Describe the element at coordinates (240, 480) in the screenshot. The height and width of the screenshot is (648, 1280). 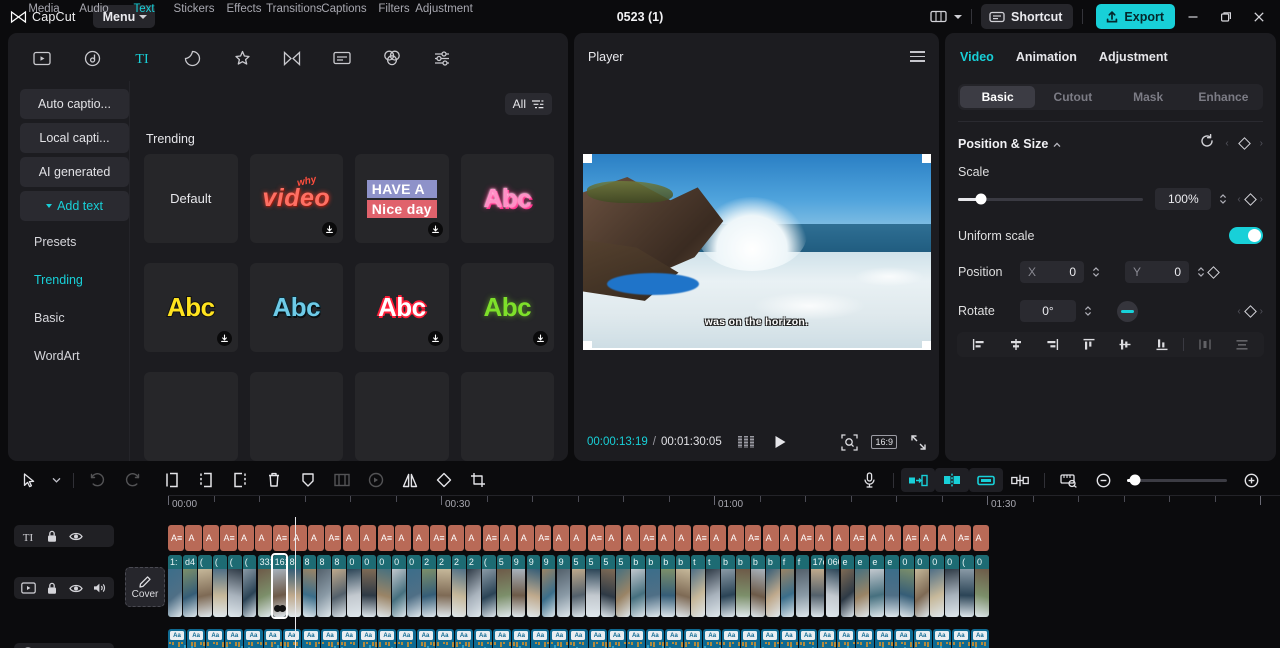
I see `split-right-icon` at that location.